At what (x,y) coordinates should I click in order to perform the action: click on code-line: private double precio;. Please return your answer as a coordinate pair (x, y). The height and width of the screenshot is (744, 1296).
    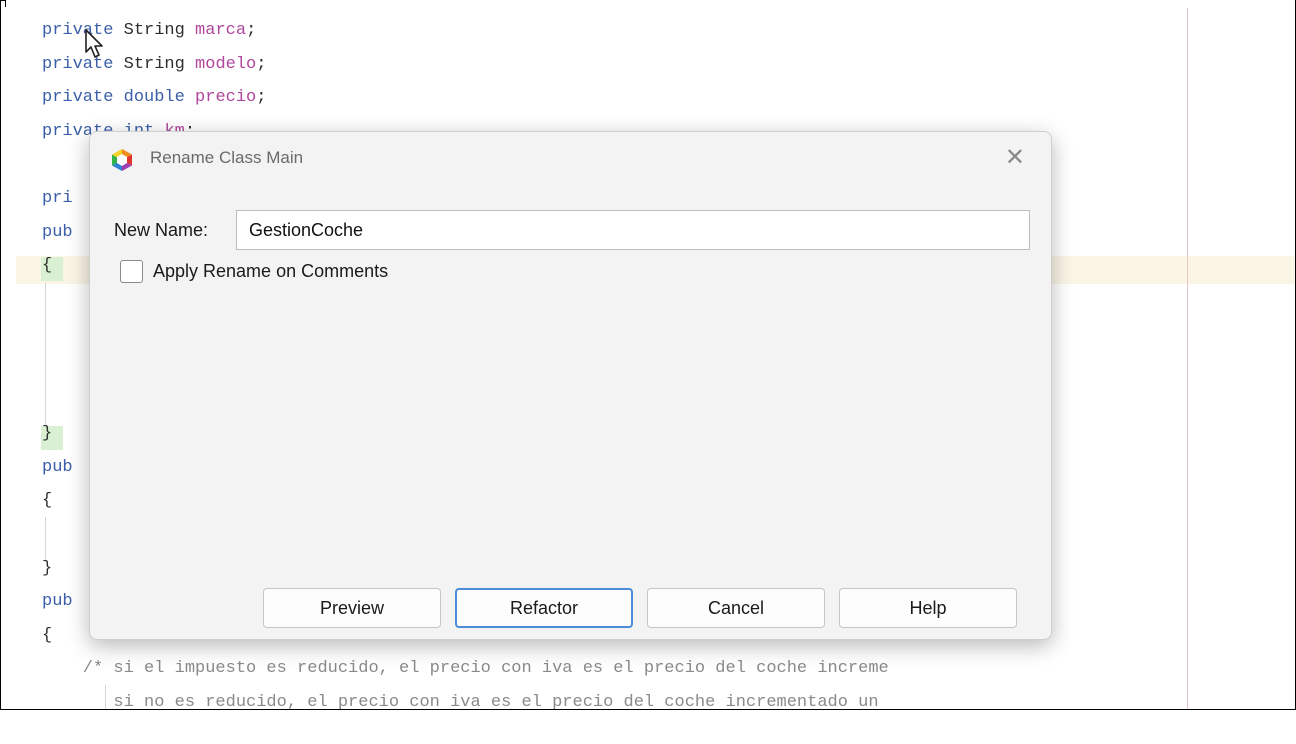
    Looking at the image, I should click on (154, 98).